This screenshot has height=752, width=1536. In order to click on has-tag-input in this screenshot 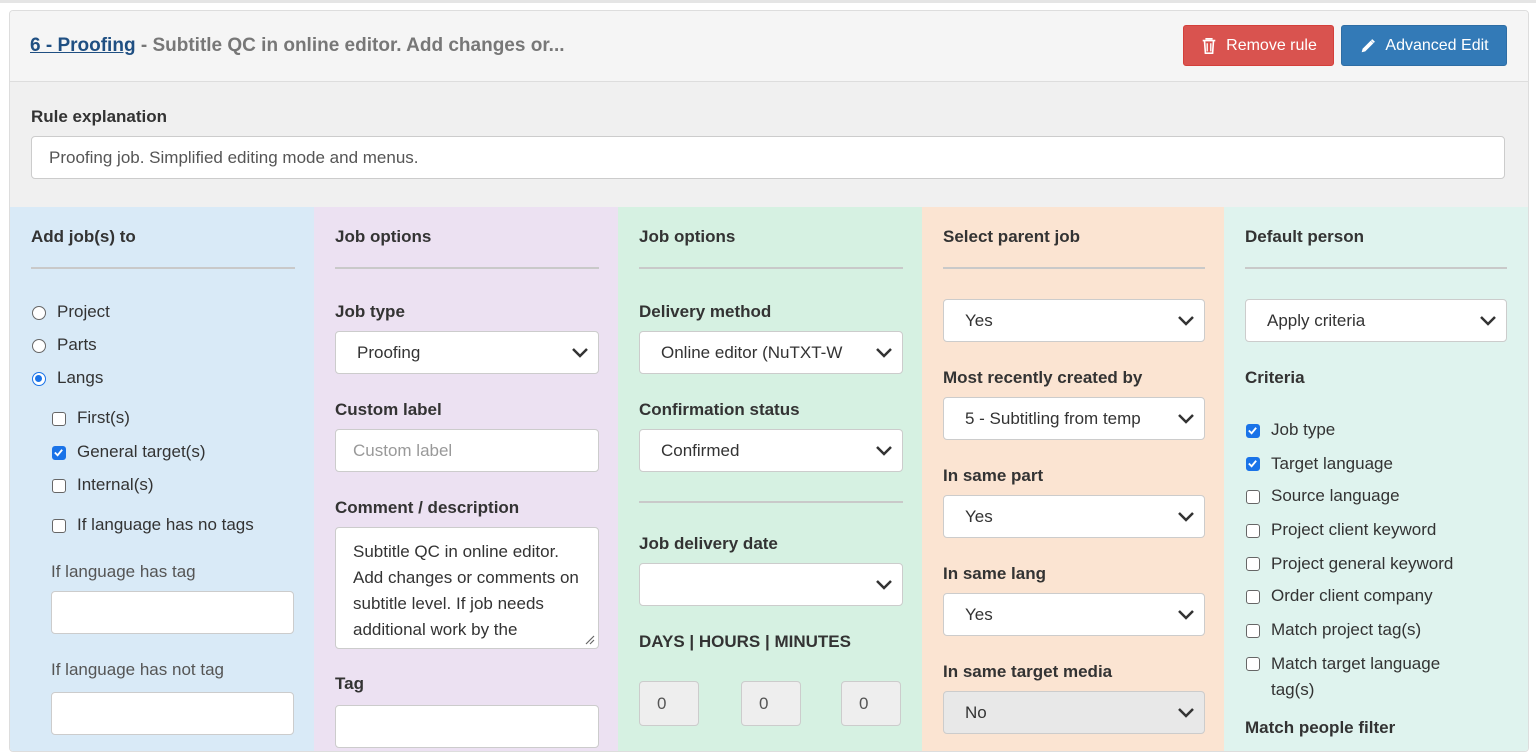, I will do `click(172, 612)`.